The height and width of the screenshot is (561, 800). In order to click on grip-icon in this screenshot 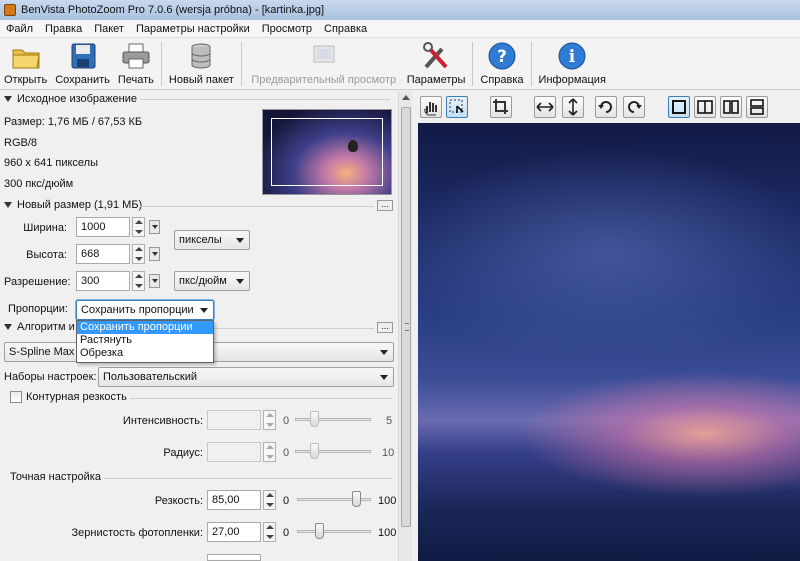, I will do `click(407, 327)`.